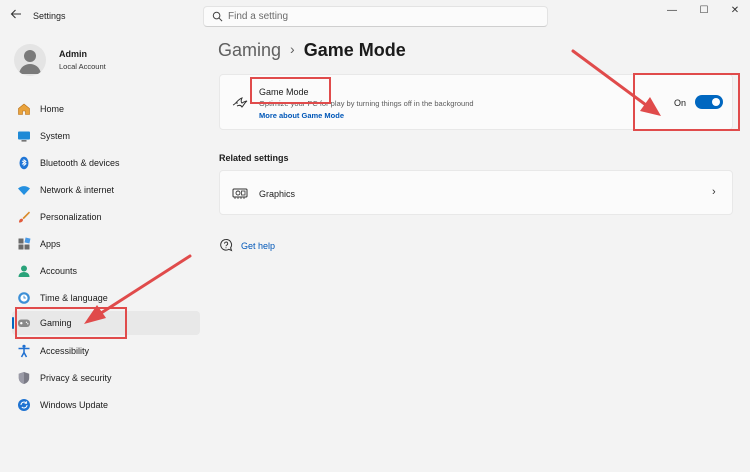 The height and width of the screenshot is (472, 750). What do you see at coordinates (226, 245) in the screenshot?
I see `help-icon` at bounding box center [226, 245].